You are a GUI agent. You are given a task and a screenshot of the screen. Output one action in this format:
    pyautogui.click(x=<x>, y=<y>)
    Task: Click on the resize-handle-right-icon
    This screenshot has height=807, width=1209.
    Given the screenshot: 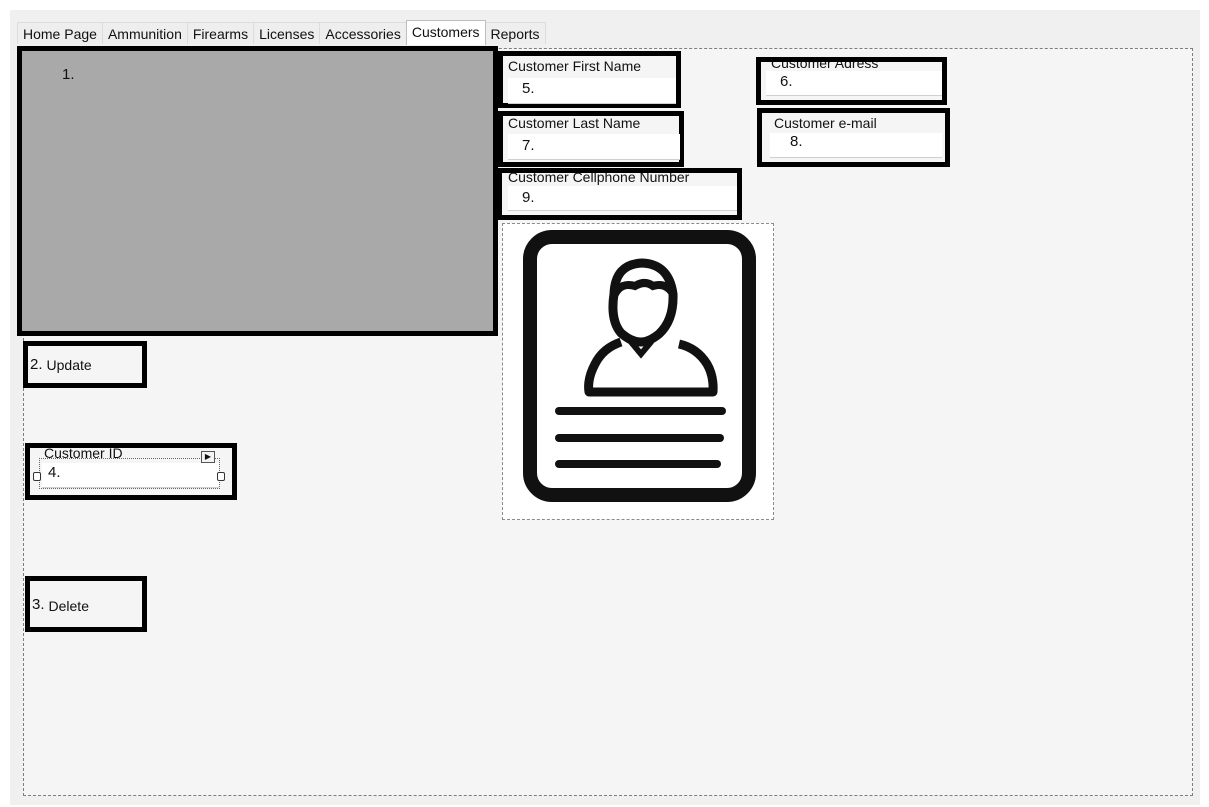 What is the action you would take?
    pyautogui.click(x=221, y=476)
    